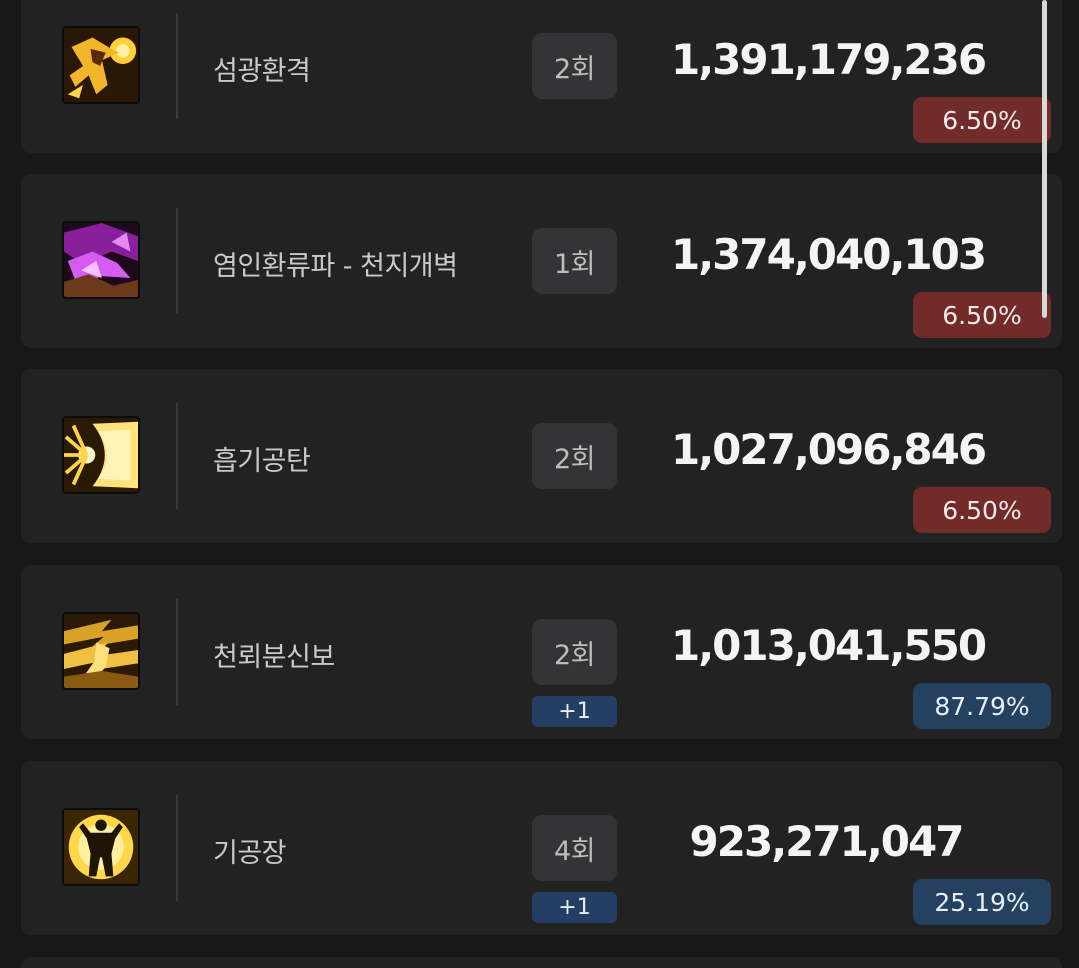 Image resolution: width=1079 pixels, height=968 pixels. I want to click on damage-percent-badge: 87.79%, so click(982, 706).